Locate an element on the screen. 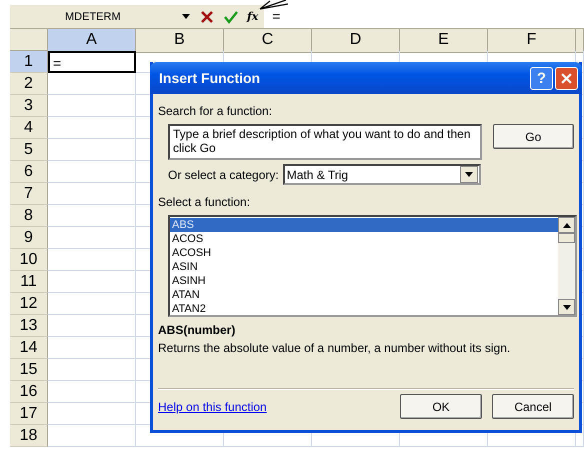 Image resolution: width=584 pixels, height=449 pixels. function-list-item: ATAN2 is located at coordinates (364, 309).